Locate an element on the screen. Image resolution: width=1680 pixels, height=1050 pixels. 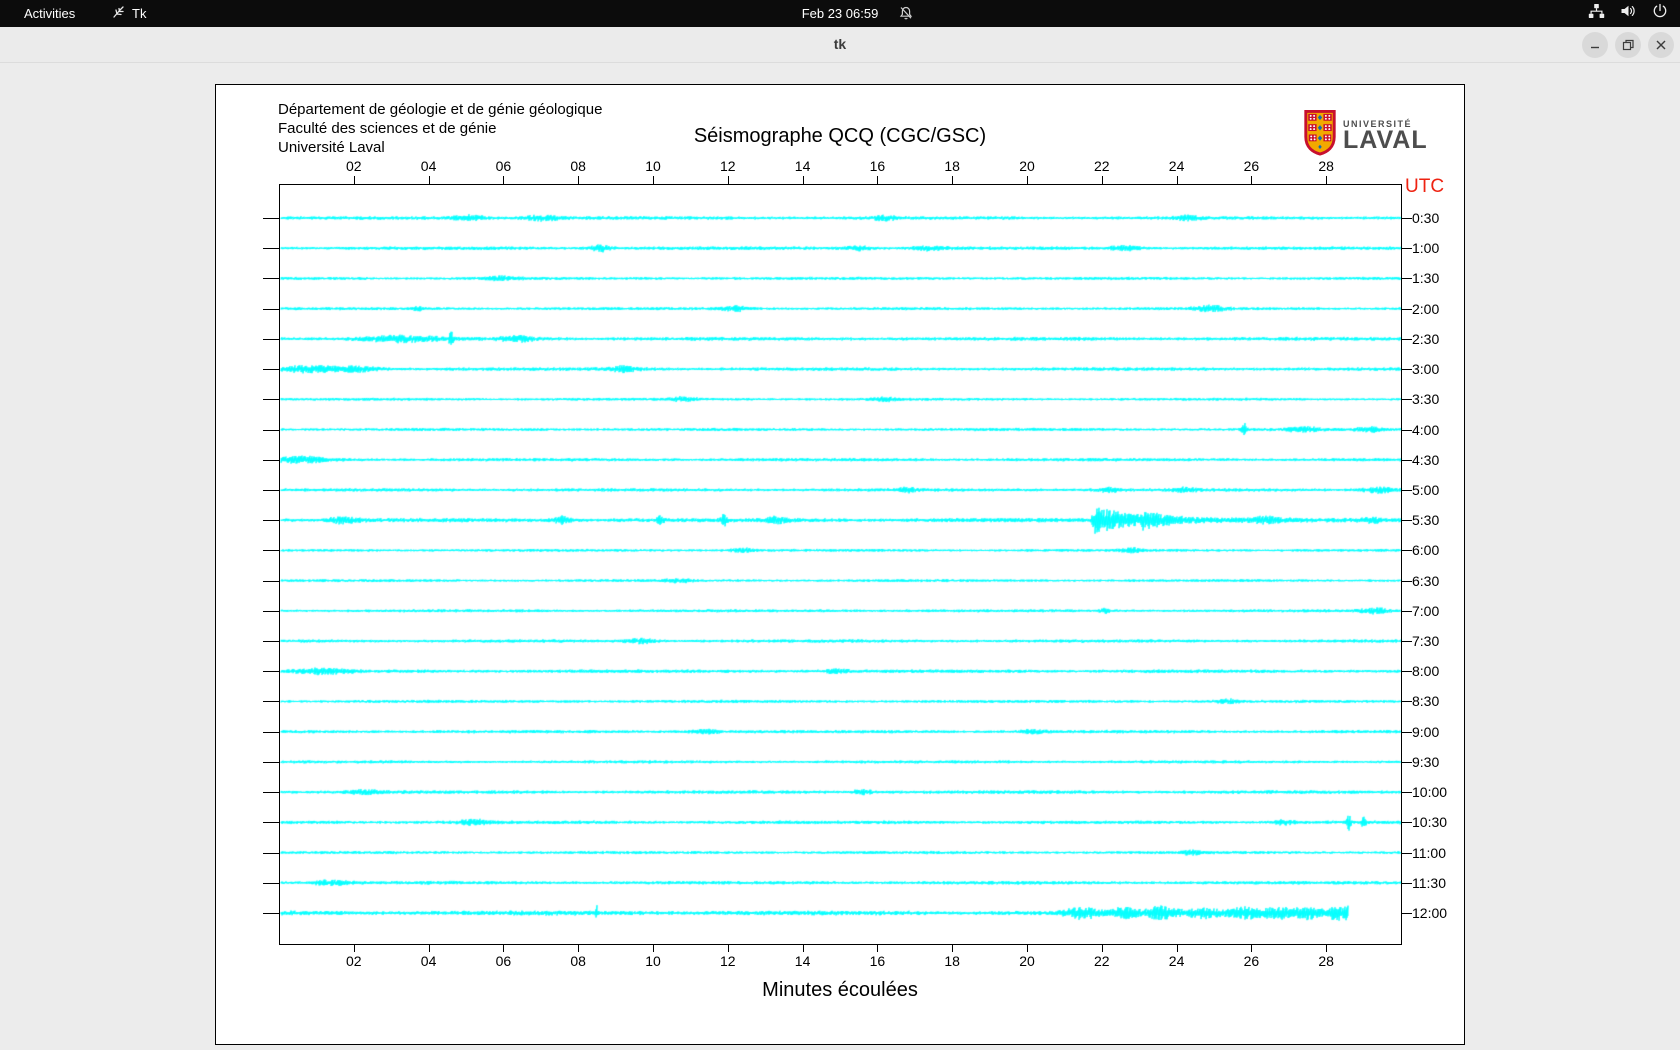
utc-time-label: 6:30 is located at coordinates (1426, 581).